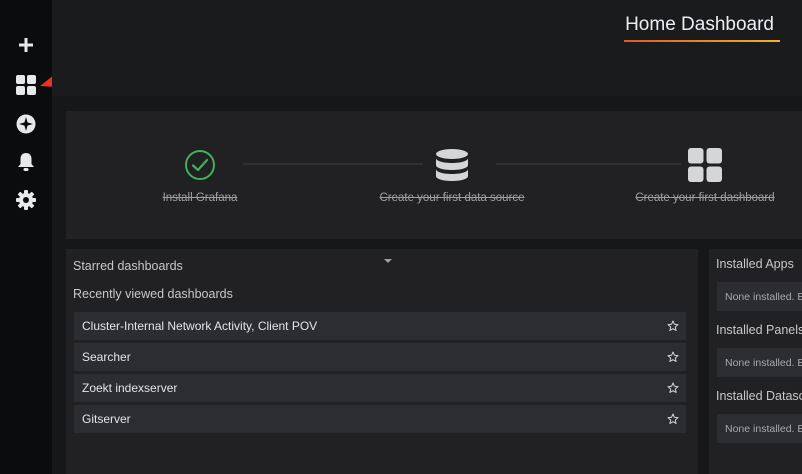 Image resolution: width=802 pixels, height=474 pixels. Describe the element at coordinates (200, 198) in the screenshot. I see `step-label: Install Grafana` at that location.